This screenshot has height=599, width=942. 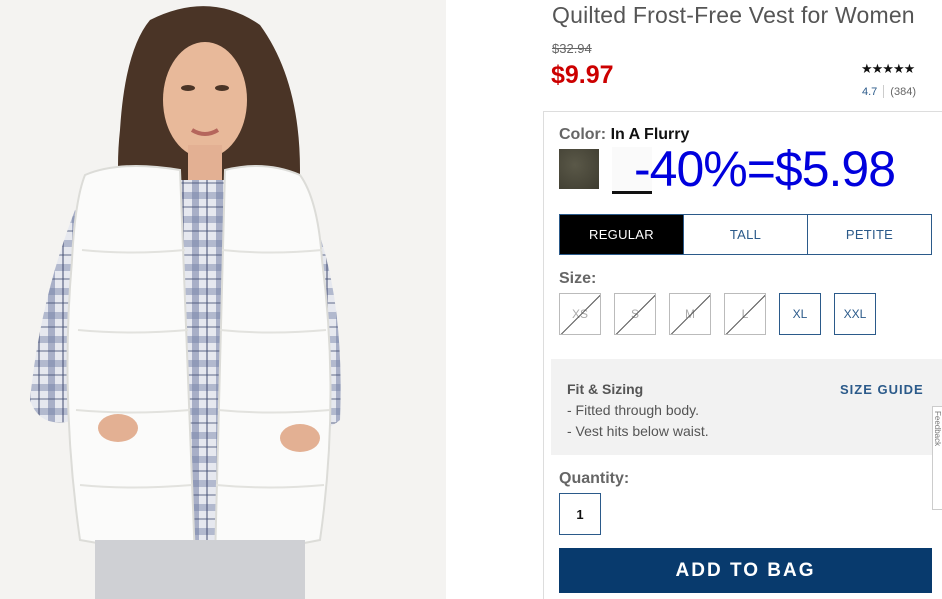 What do you see at coordinates (889, 91) in the screenshot?
I see `rating-summary: 4.7 (384)` at bounding box center [889, 91].